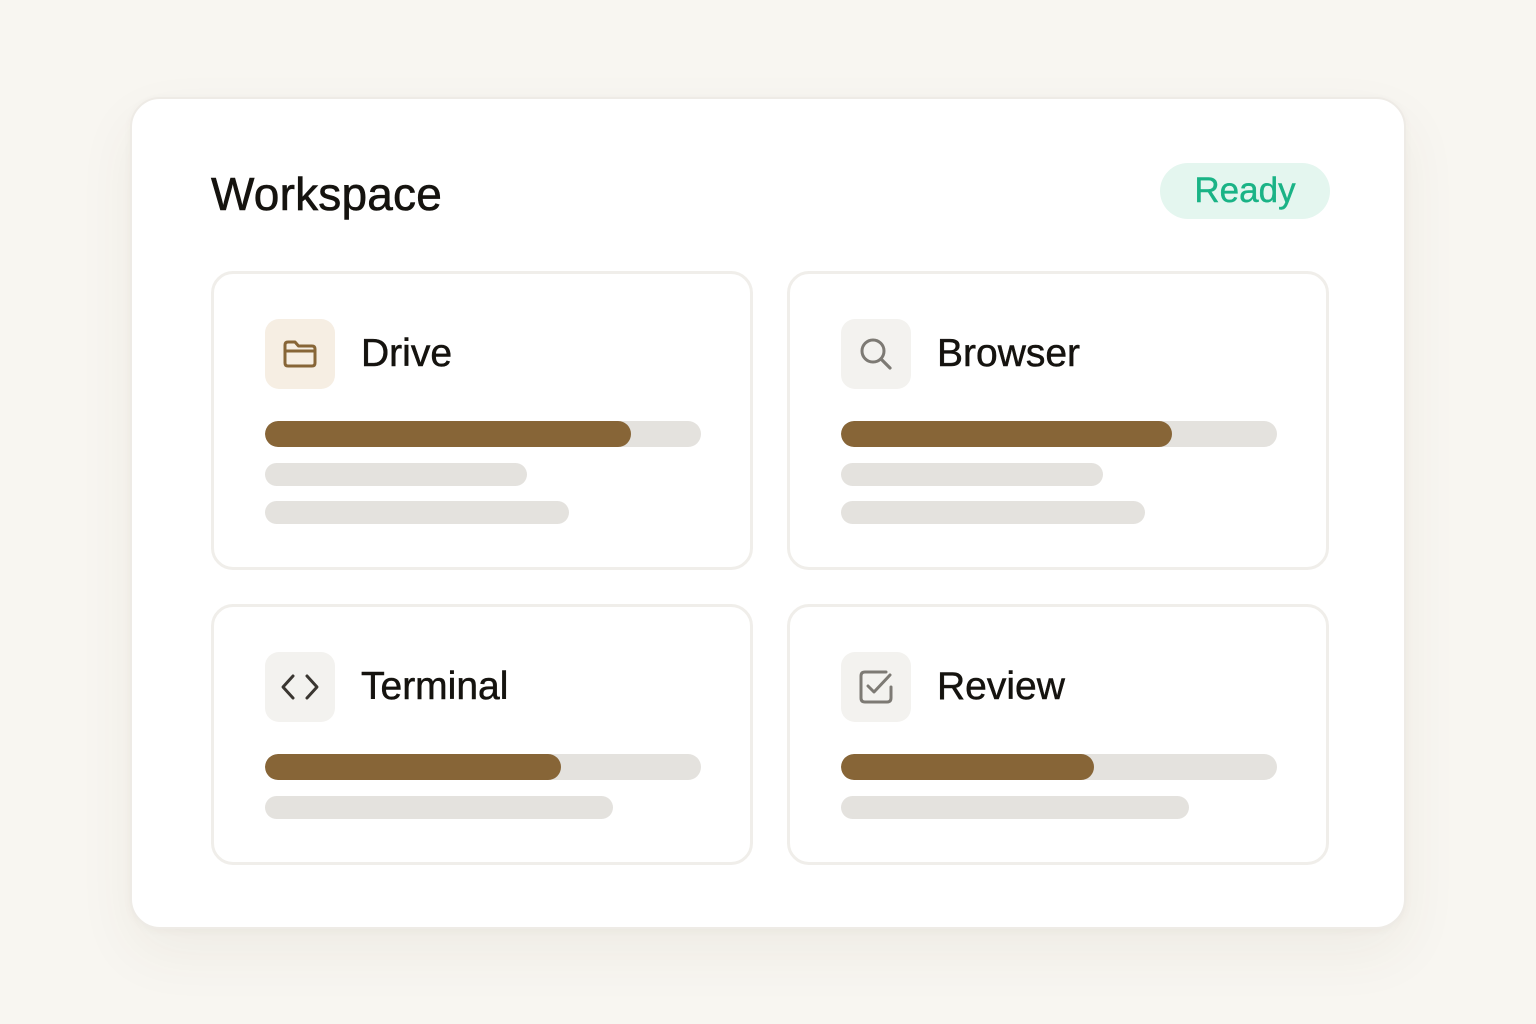 The image size is (1536, 1024). Describe the element at coordinates (435, 687) in the screenshot. I see `card-title-terminal: Terminal` at that location.